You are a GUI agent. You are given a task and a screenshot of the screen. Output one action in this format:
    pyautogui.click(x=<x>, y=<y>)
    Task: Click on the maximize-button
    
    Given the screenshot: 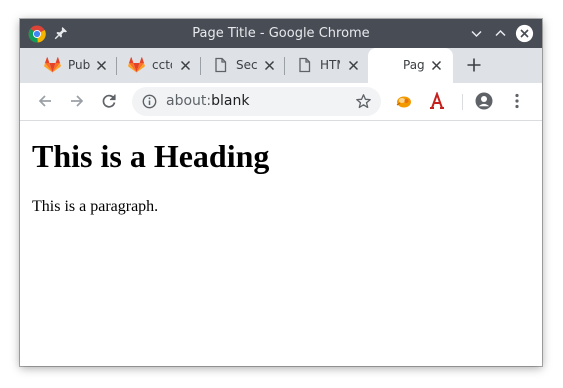 What is the action you would take?
    pyautogui.click(x=500, y=33)
    